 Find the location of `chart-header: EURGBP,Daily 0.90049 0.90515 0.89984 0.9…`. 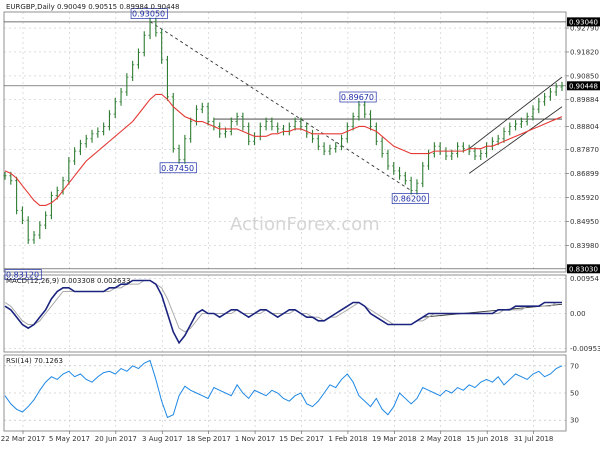

chart-header: EURGBP,Daily 0.90049 0.90515 0.89984 0.9… is located at coordinates (92, 7).